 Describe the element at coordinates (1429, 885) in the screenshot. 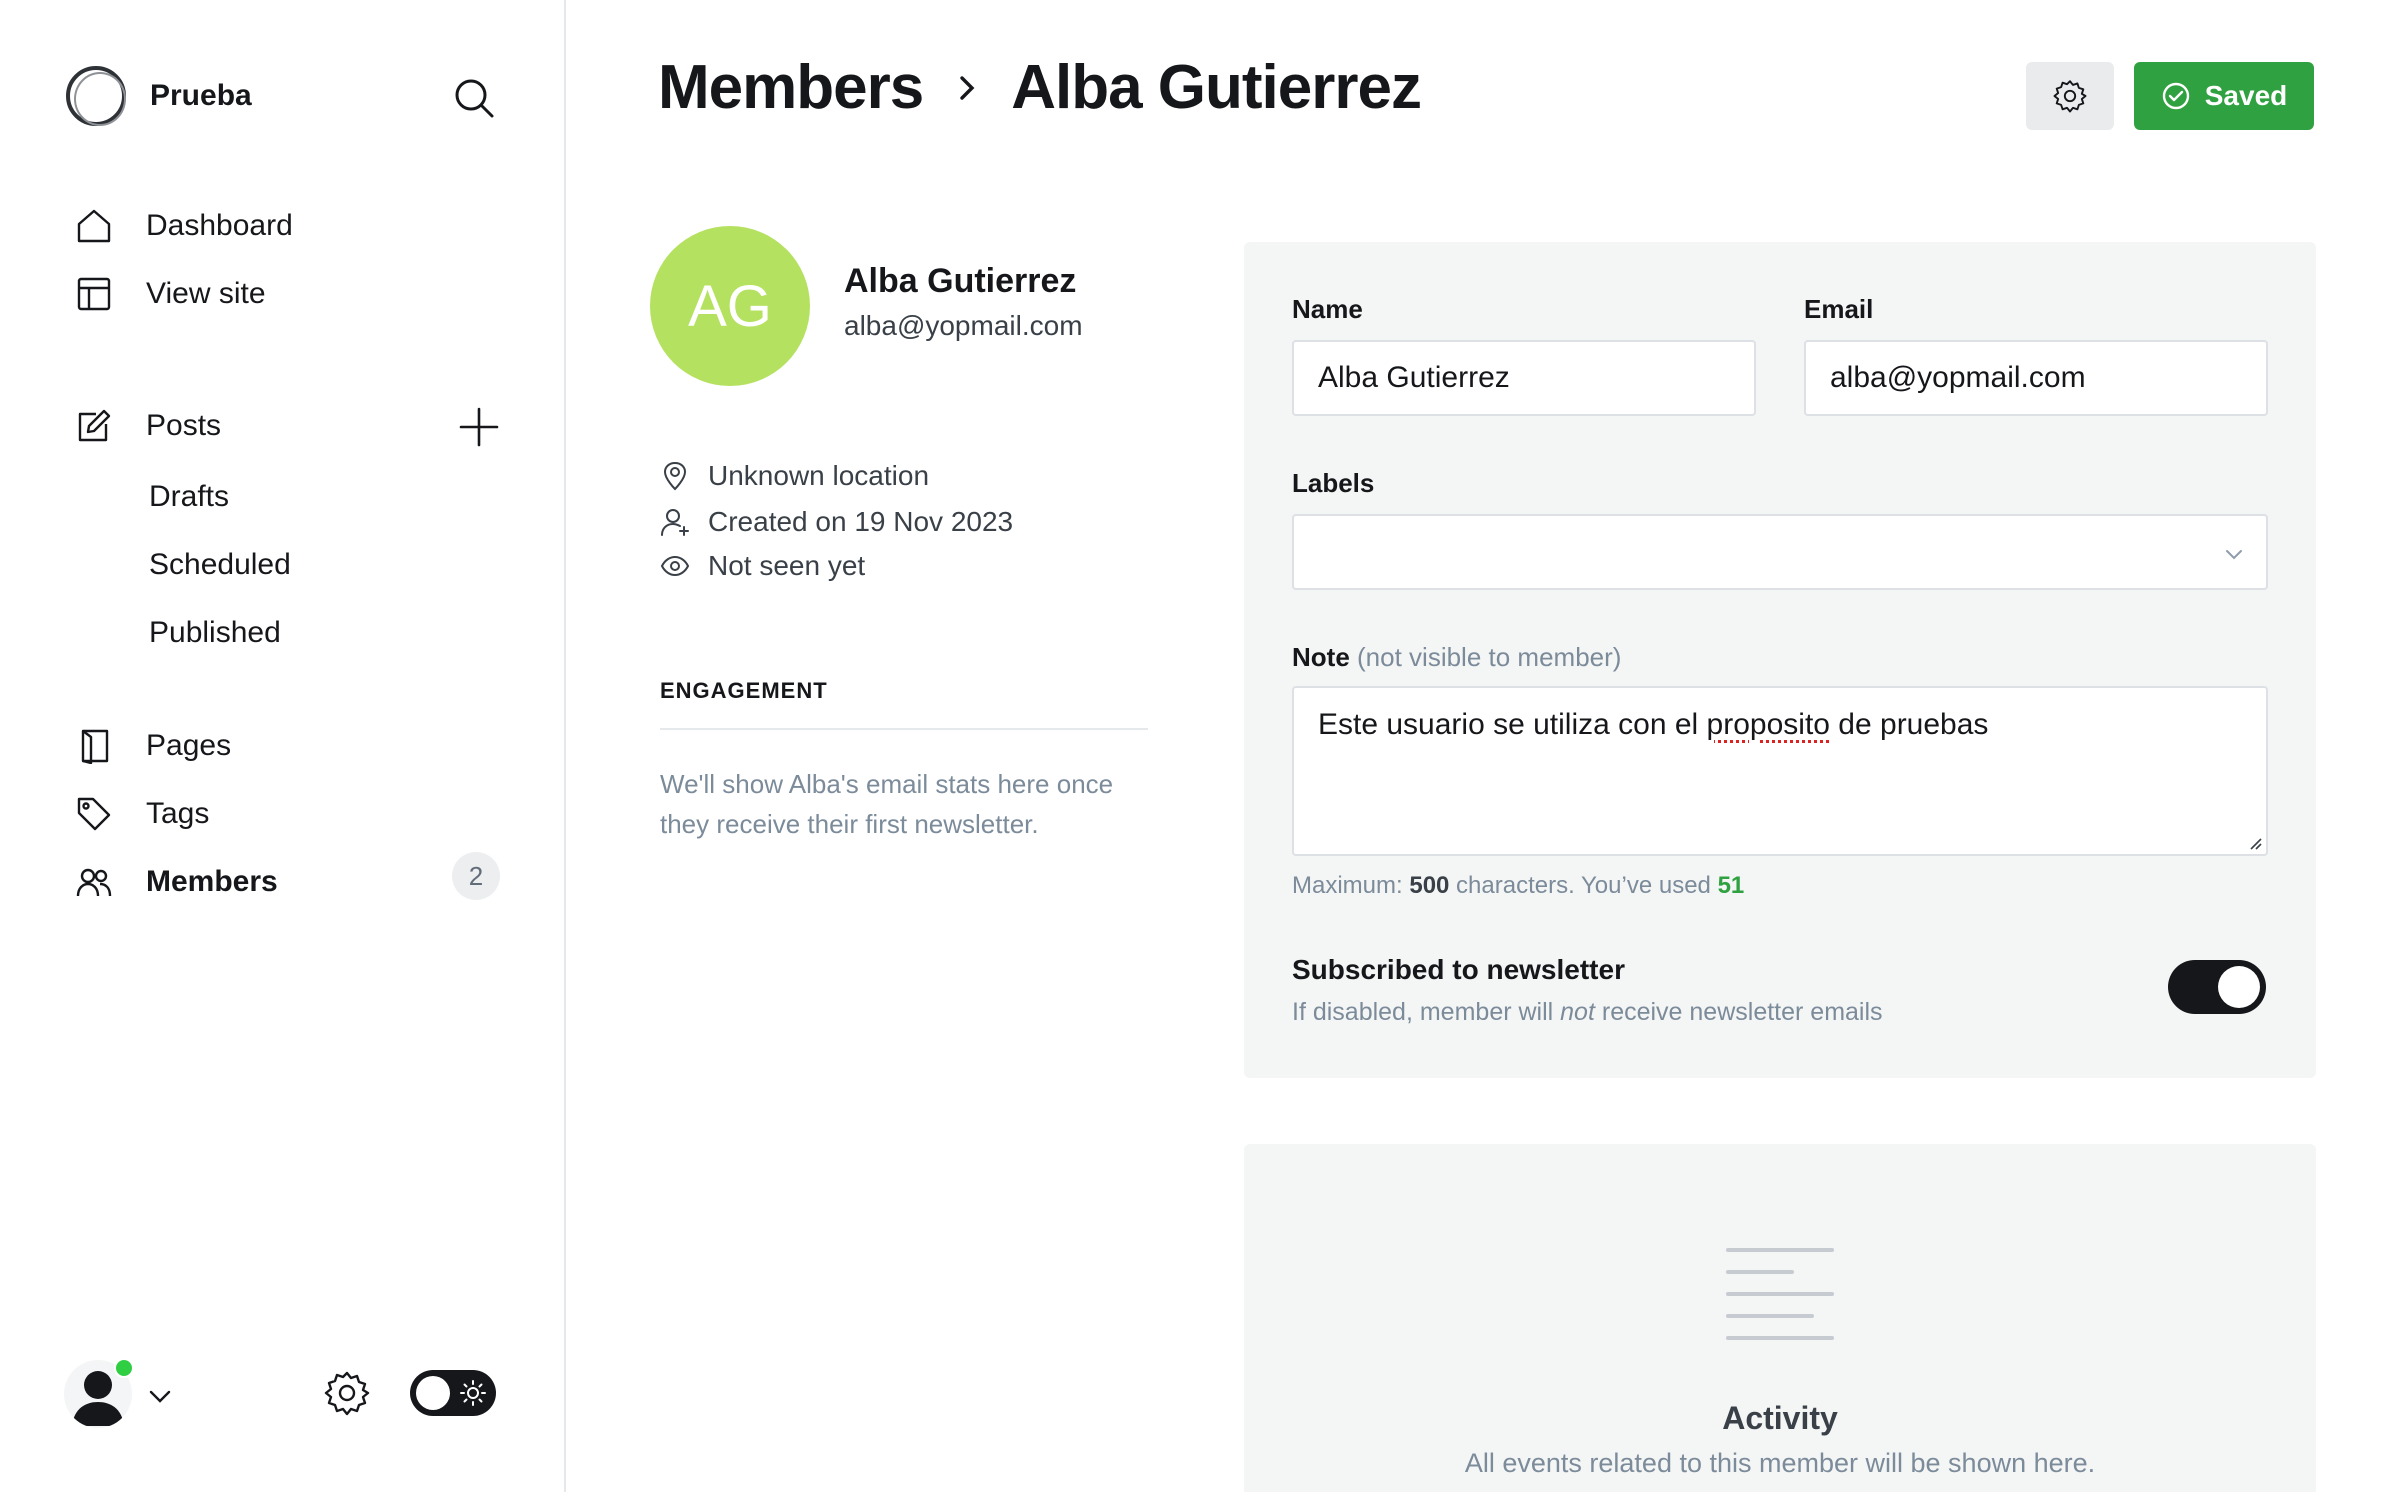

I see `char-max-value: 500` at that location.